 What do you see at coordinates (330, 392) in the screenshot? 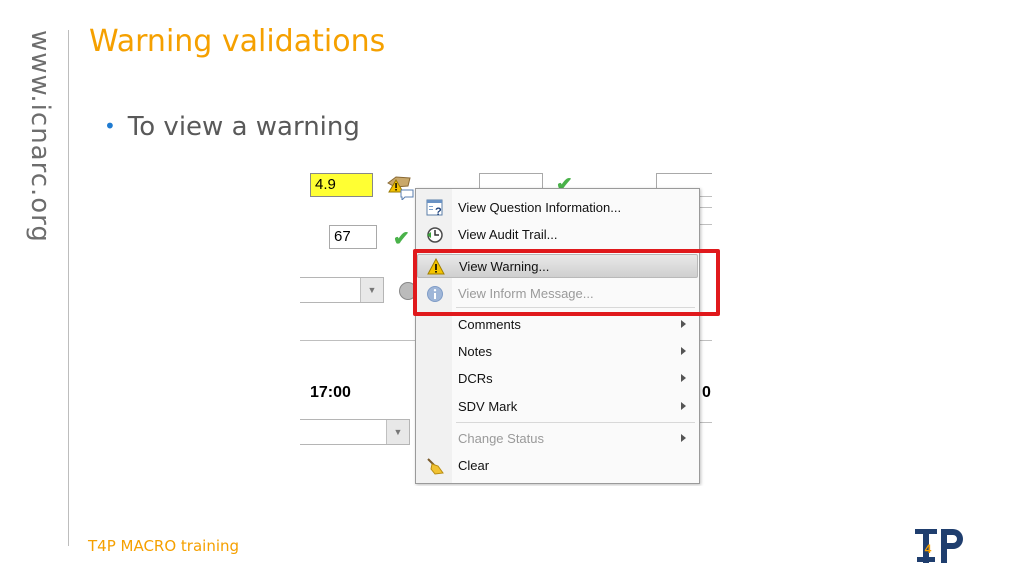
I see `time-label: 17:00` at bounding box center [330, 392].